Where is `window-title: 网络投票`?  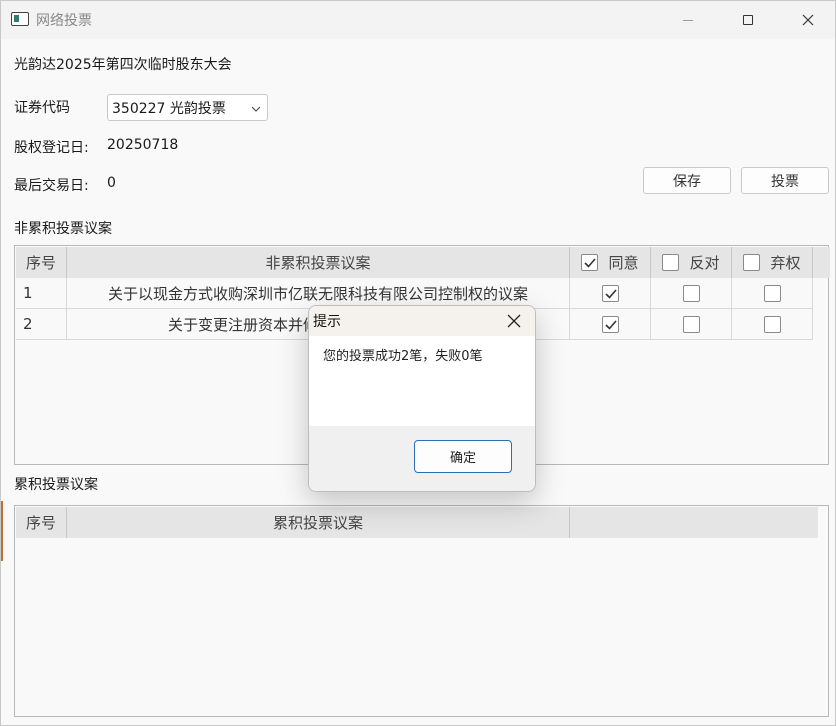
window-title: 网络投票 is located at coordinates (64, 21).